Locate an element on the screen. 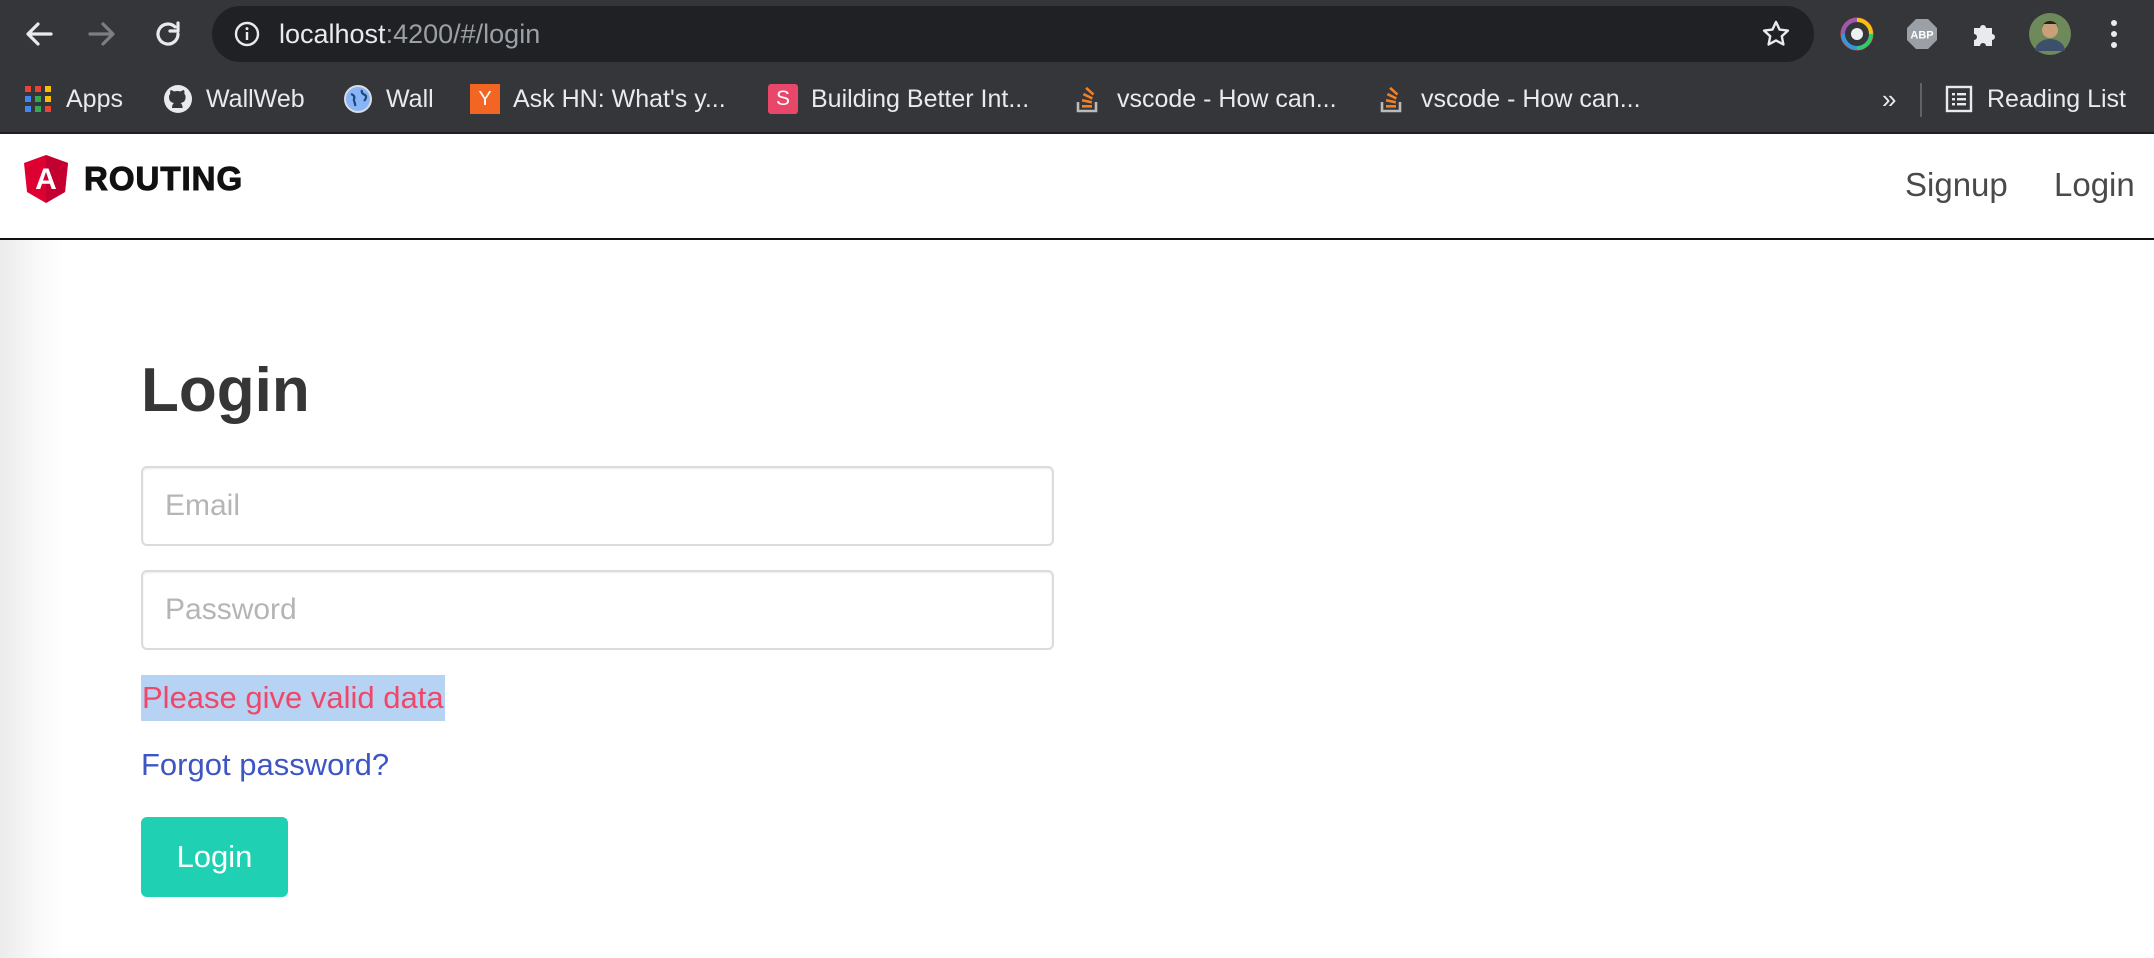 The height and width of the screenshot is (958, 2154). page-title: Login is located at coordinates (225, 390).